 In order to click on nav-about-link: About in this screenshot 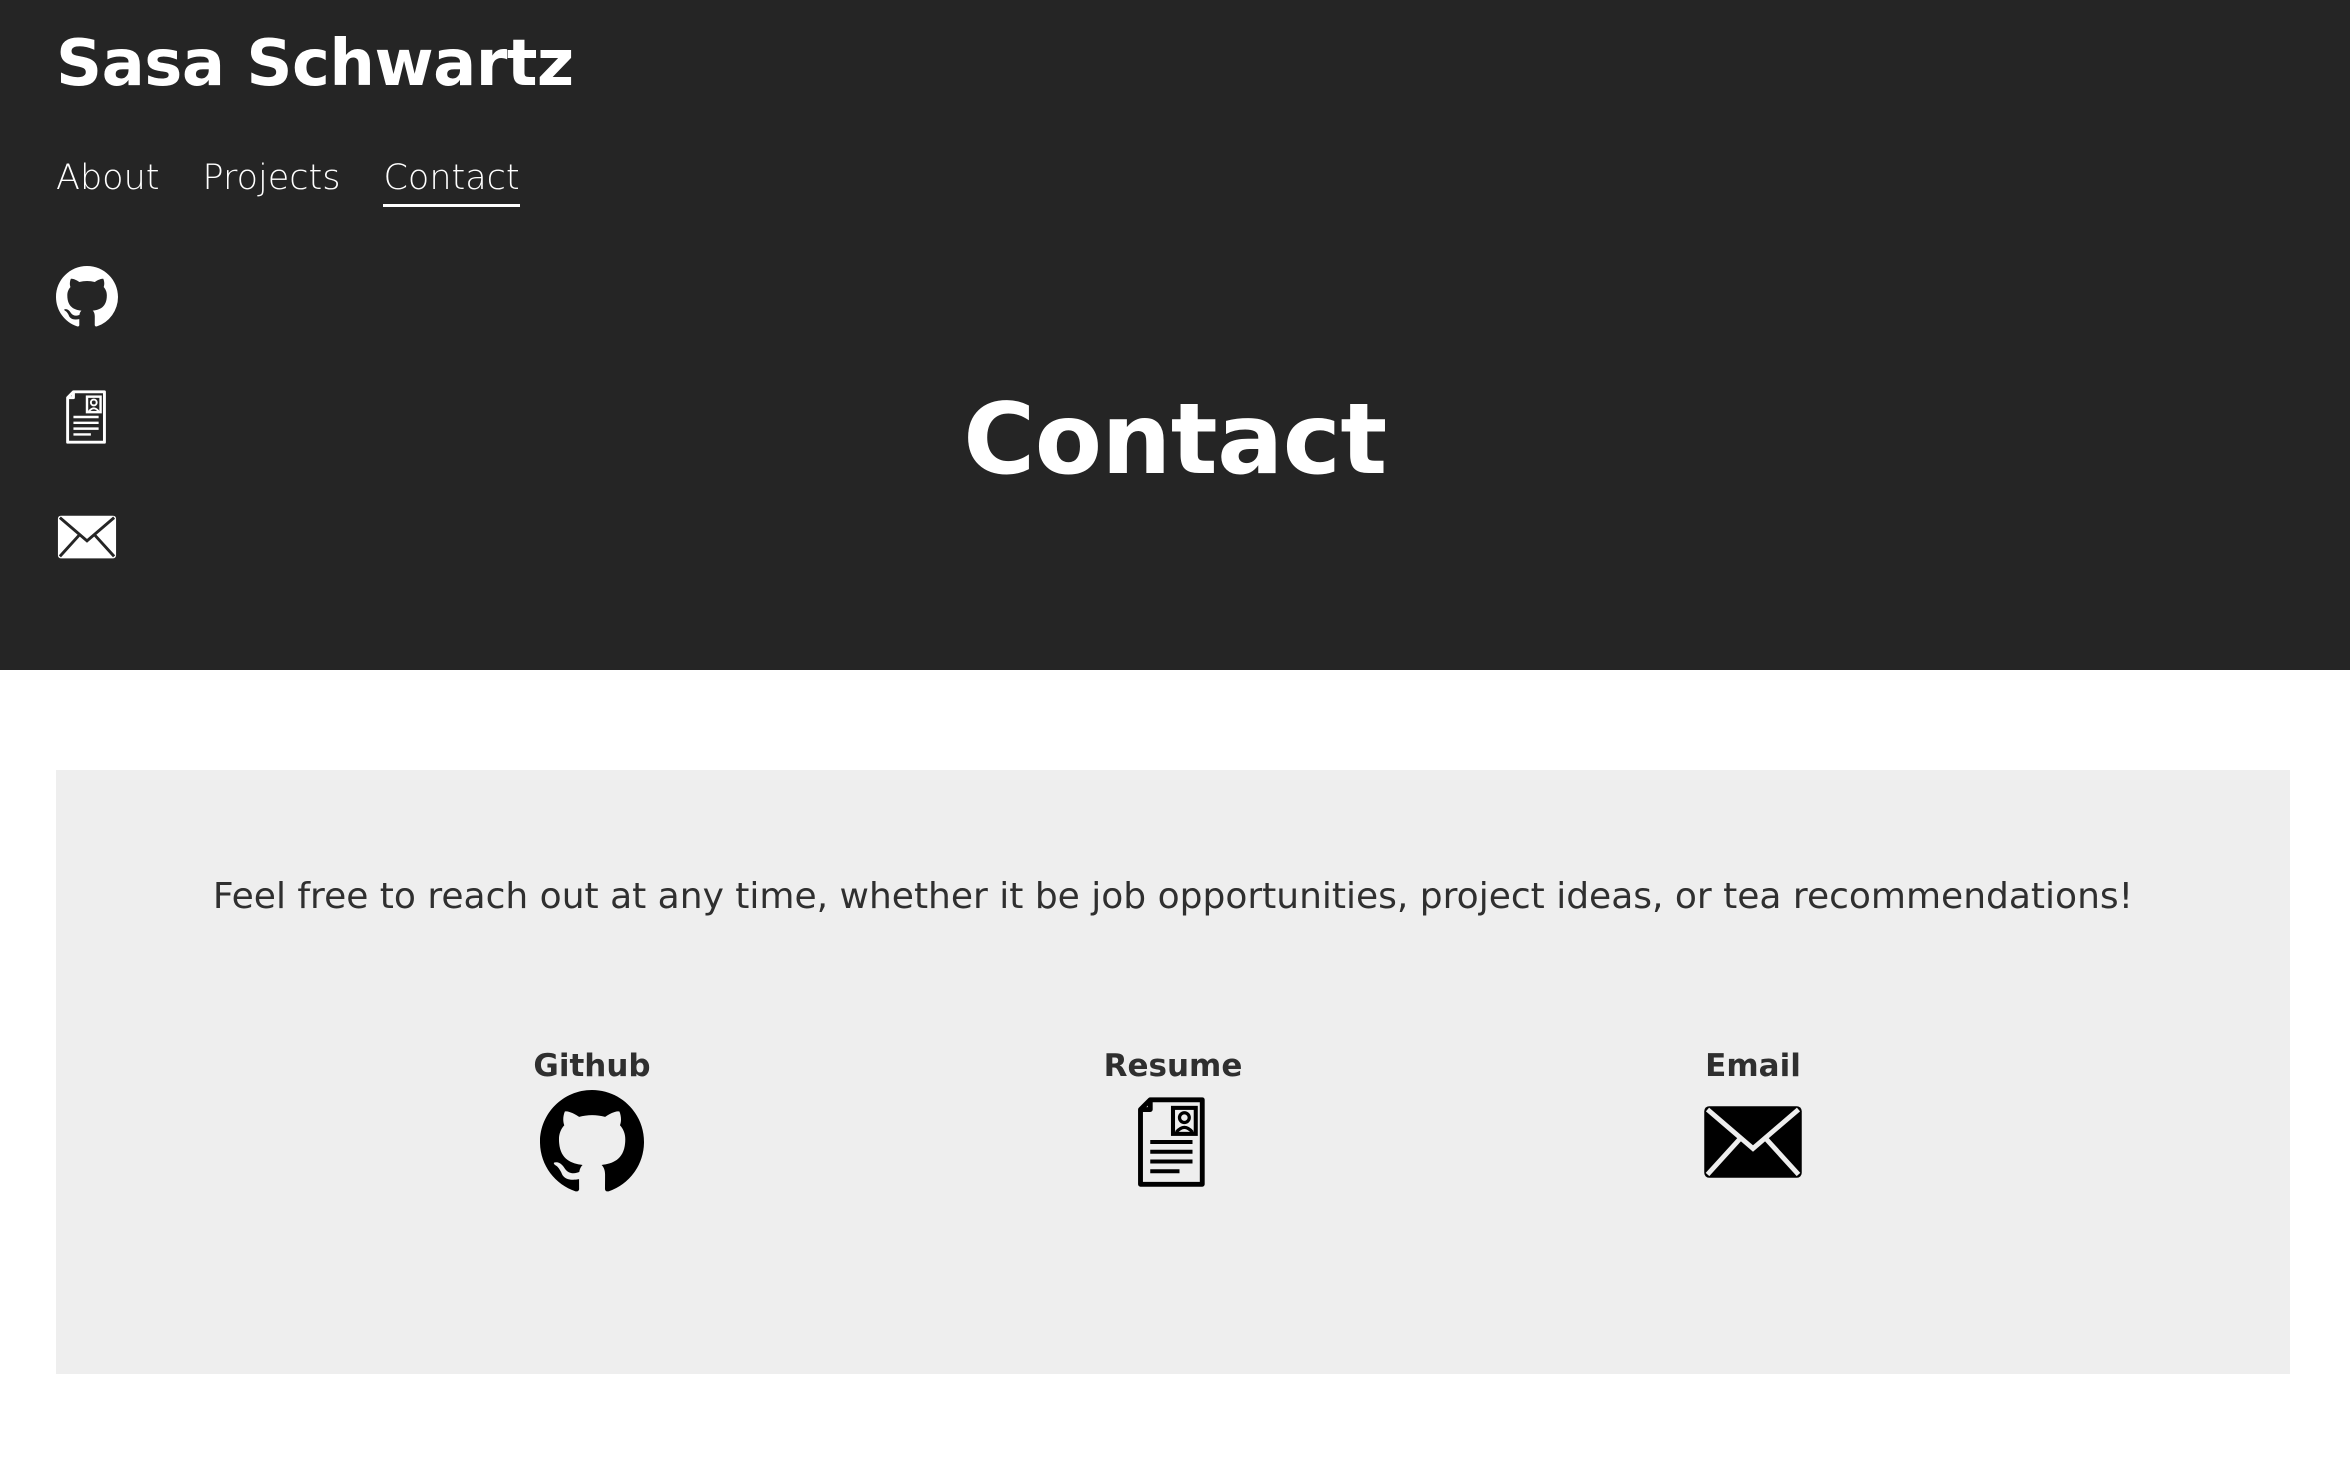, I will do `click(107, 179)`.